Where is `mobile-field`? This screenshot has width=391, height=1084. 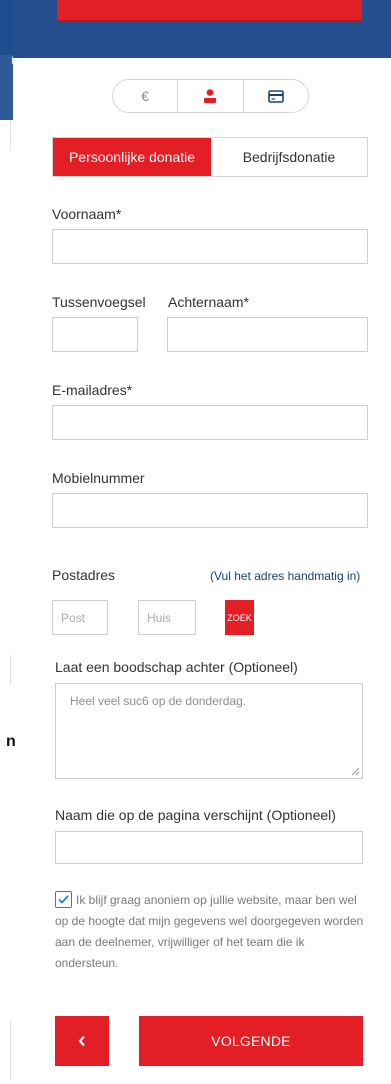 mobile-field is located at coordinates (210, 510).